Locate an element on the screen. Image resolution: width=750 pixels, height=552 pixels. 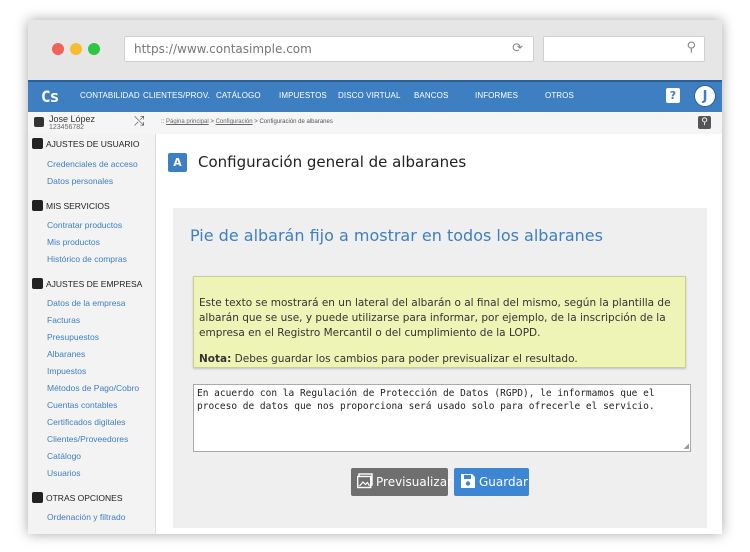
contasimple-logo: Cs is located at coordinates (50, 96).